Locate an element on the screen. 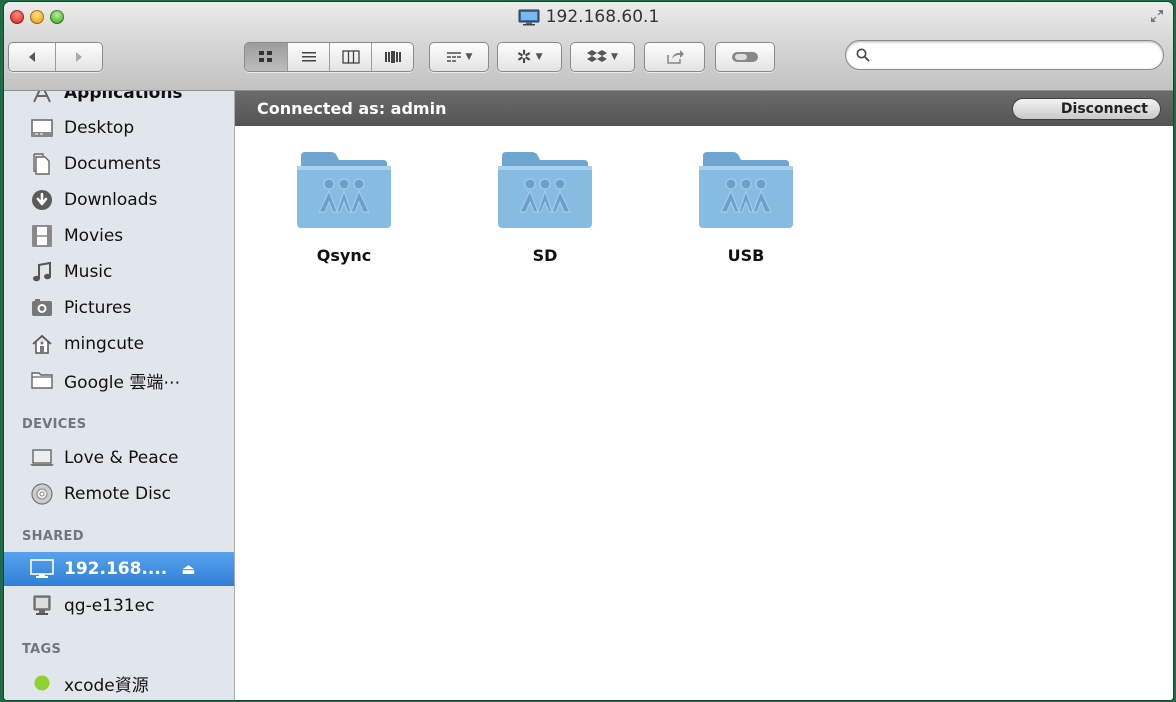 Image resolution: width=1176 pixels, height=702 pixels. shared-folder-qsync: Qsync is located at coordinates (344, 207).